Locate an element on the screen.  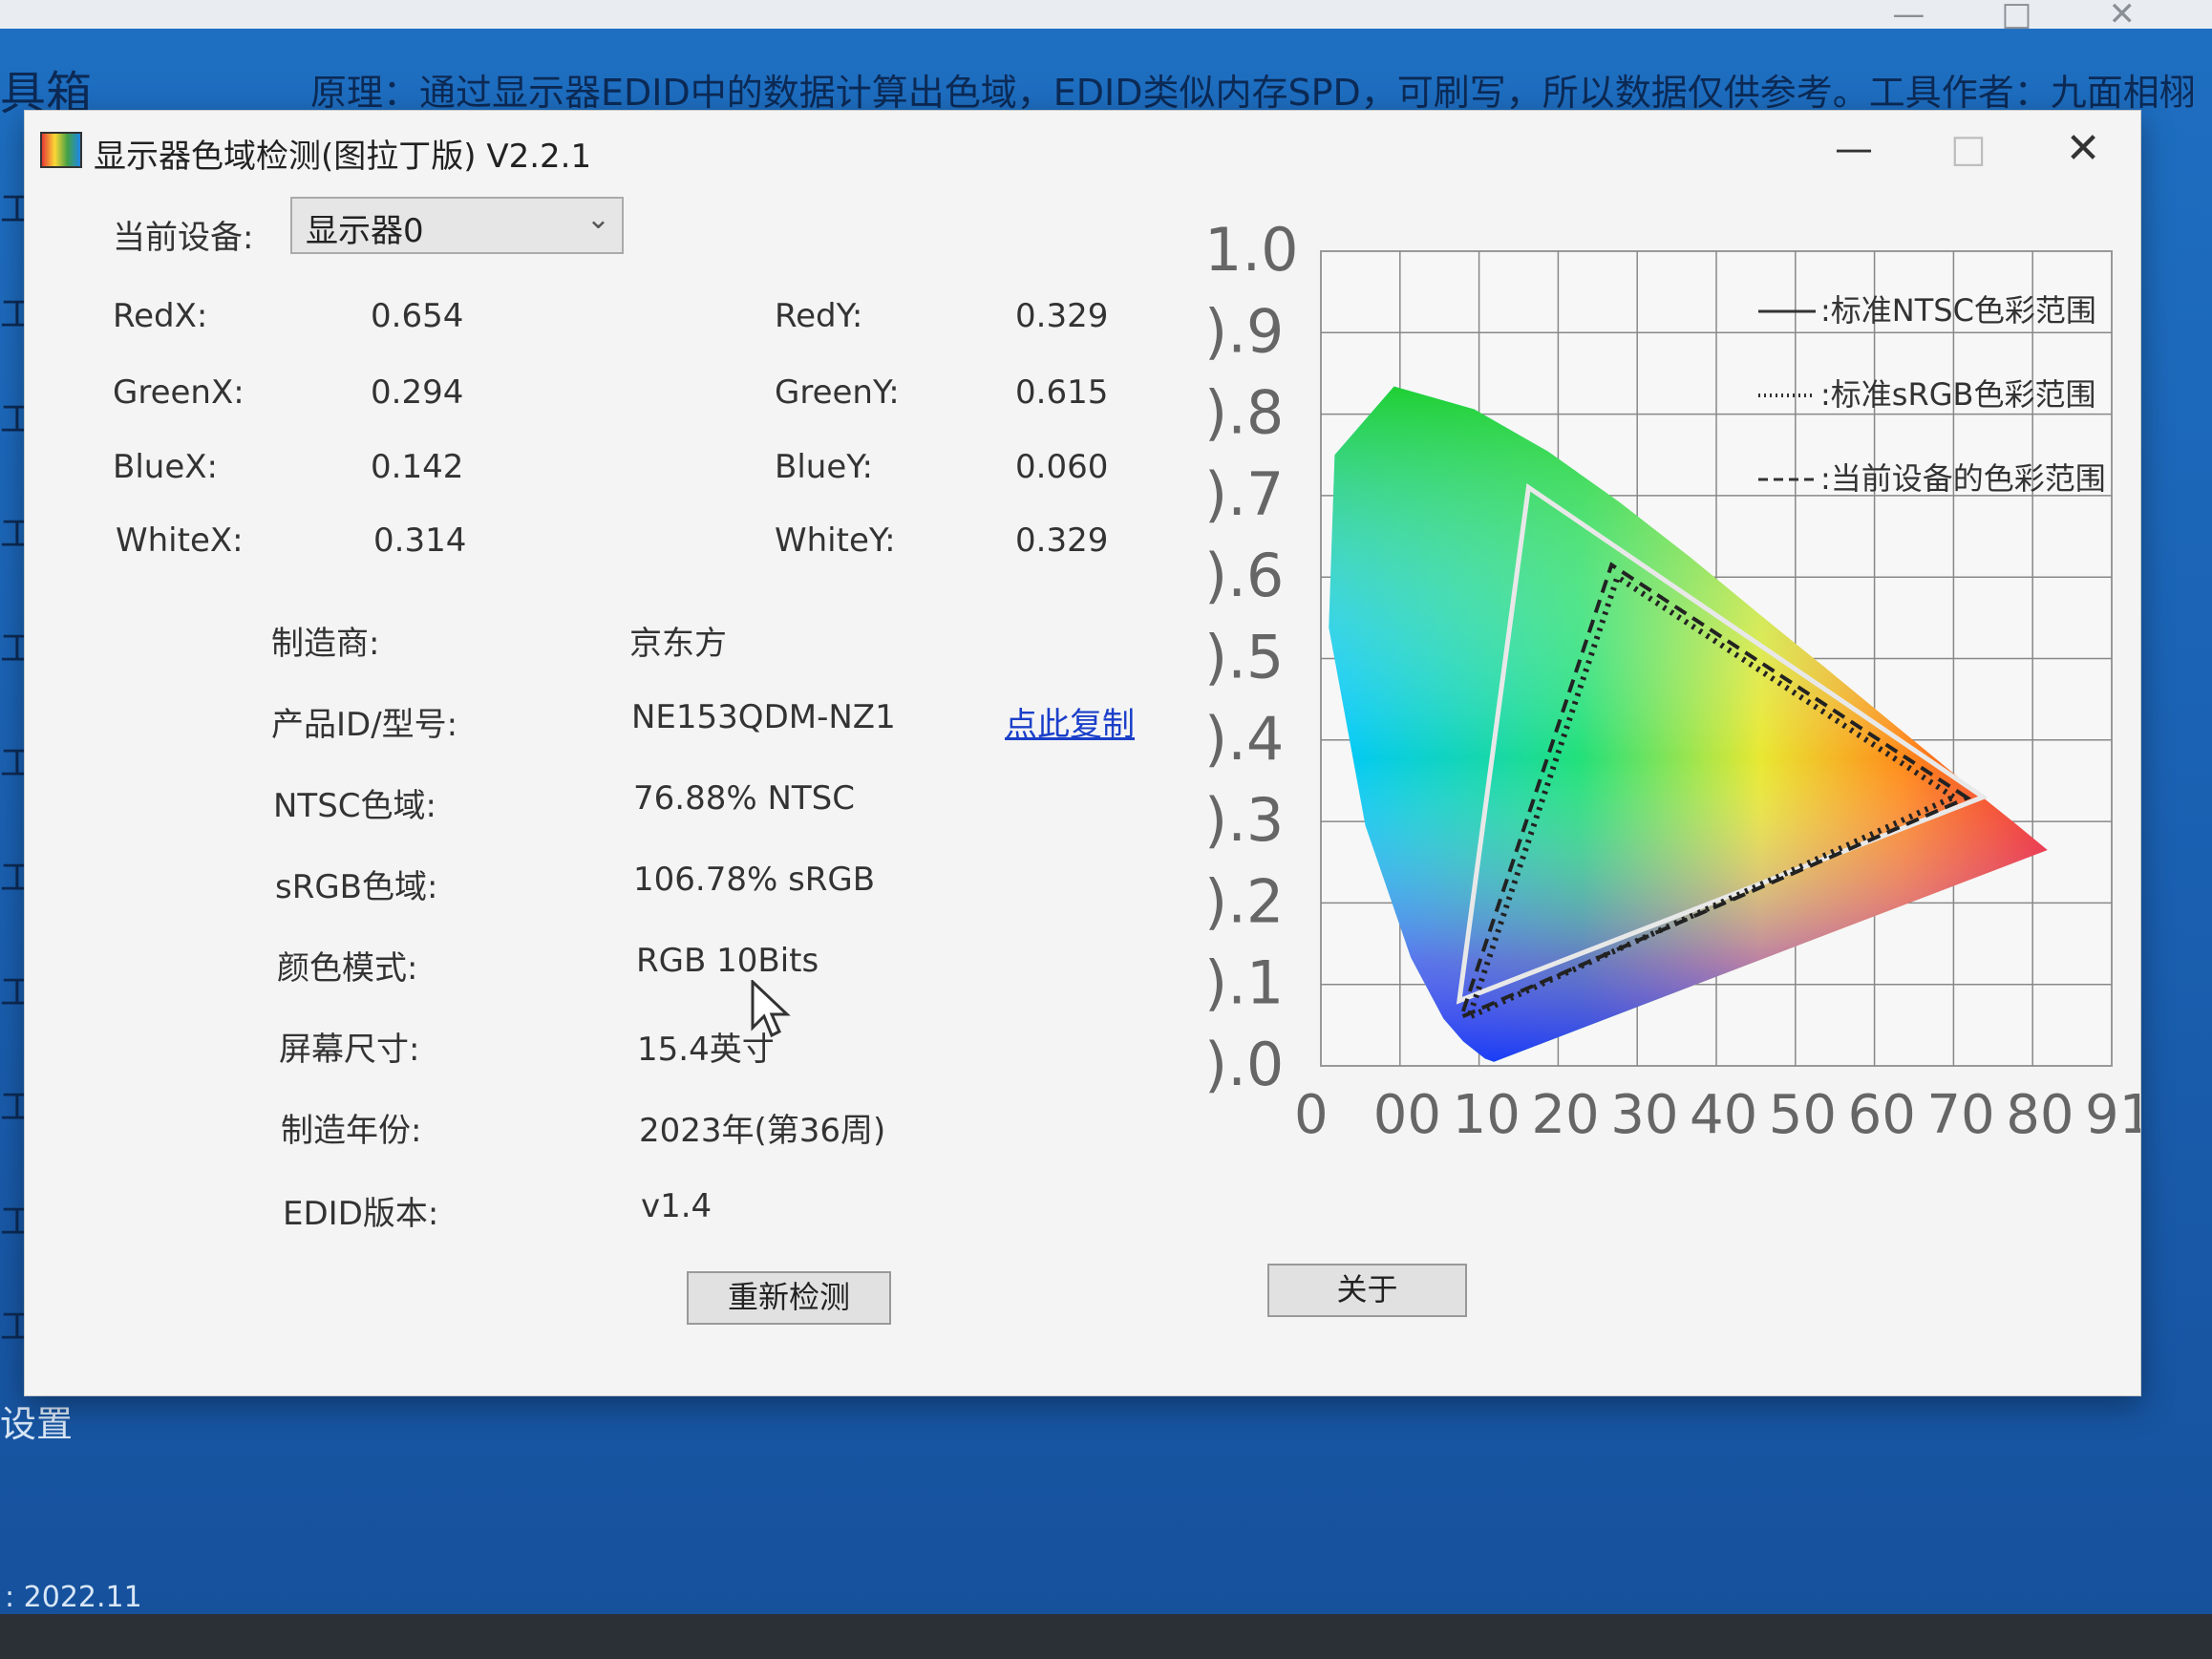
y-tick-label: ).9 is located at coordinates (1244, 331).